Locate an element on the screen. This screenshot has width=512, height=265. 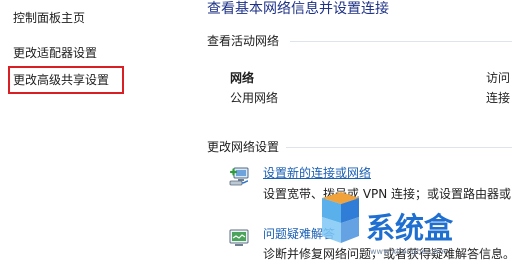
troubleshoot-problems-link: 问题疑难解答 is located at coordinates (299, 234).